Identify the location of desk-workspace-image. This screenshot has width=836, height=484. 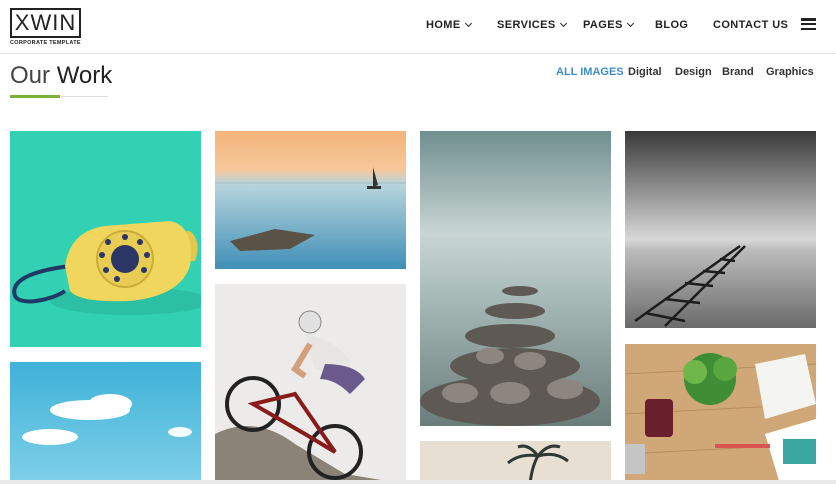
(720, 414).